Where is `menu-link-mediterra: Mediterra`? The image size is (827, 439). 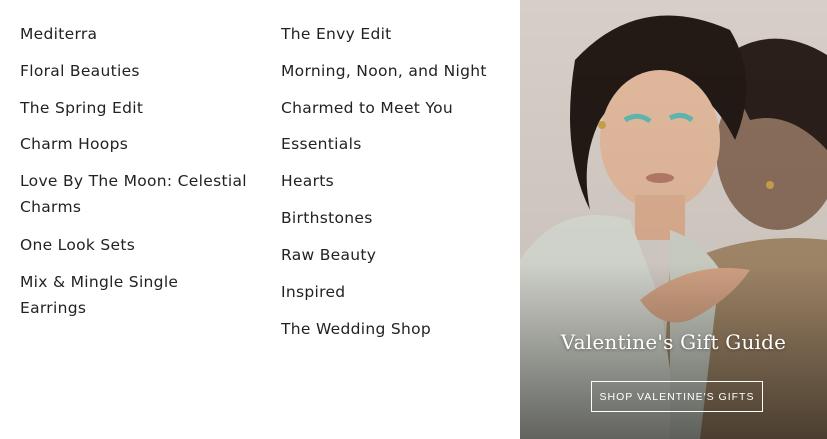
menu-link-mediterra: Mediterra is located at coordinates (137, 34).